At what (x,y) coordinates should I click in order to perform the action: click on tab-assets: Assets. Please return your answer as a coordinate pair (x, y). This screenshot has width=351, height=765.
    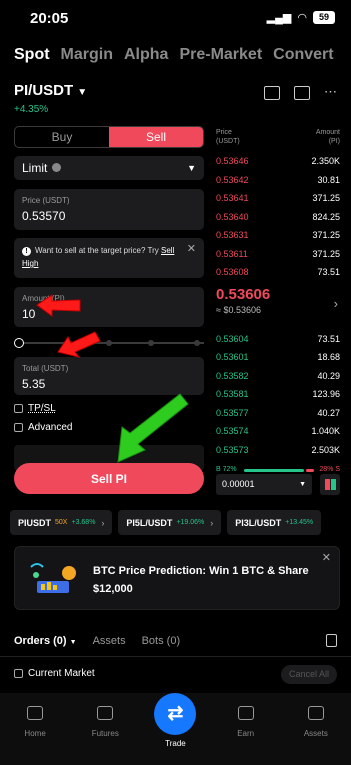
    Looking at the image, I should click on (109, 641).